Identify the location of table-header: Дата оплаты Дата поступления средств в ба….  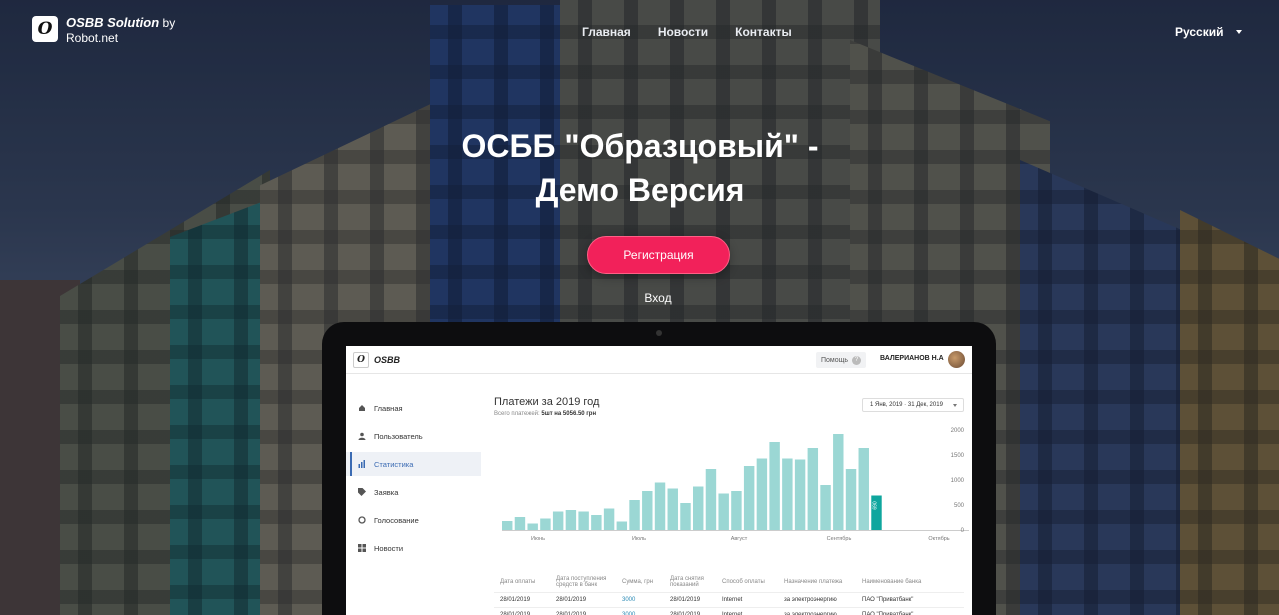
(729, 582).